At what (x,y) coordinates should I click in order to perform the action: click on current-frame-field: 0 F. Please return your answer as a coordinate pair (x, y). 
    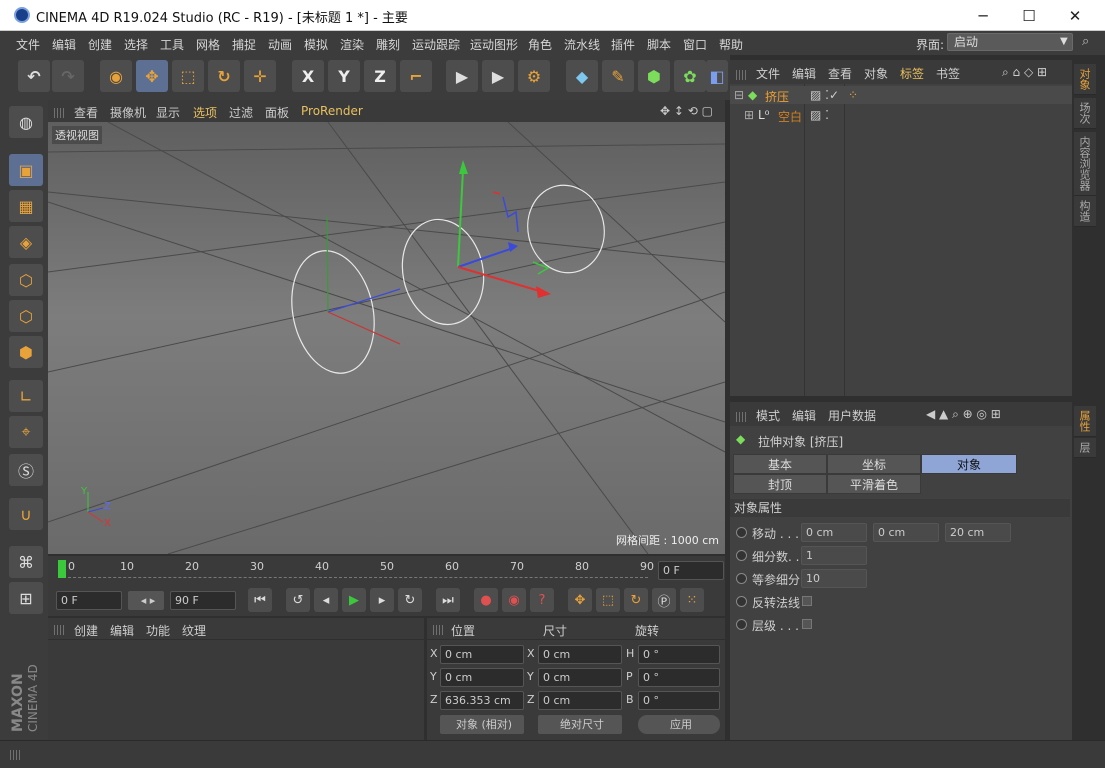
    Looking at the image, I should click on (691, 570).